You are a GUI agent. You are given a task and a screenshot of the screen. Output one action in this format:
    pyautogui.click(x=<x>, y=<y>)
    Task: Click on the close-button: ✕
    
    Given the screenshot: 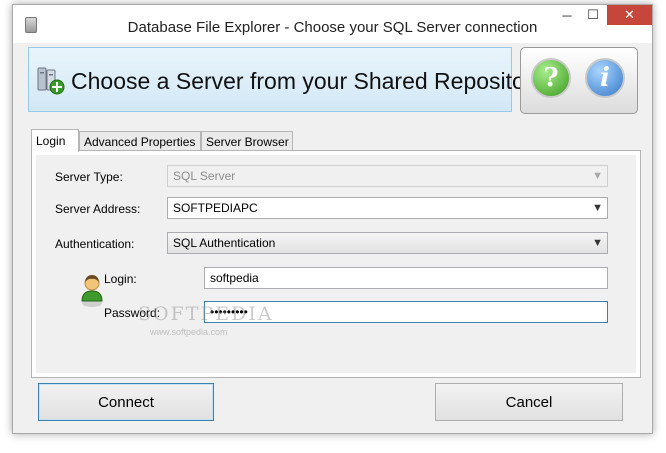 What is the action you would take?
    pyautogui.click(x=629, y=15)
    